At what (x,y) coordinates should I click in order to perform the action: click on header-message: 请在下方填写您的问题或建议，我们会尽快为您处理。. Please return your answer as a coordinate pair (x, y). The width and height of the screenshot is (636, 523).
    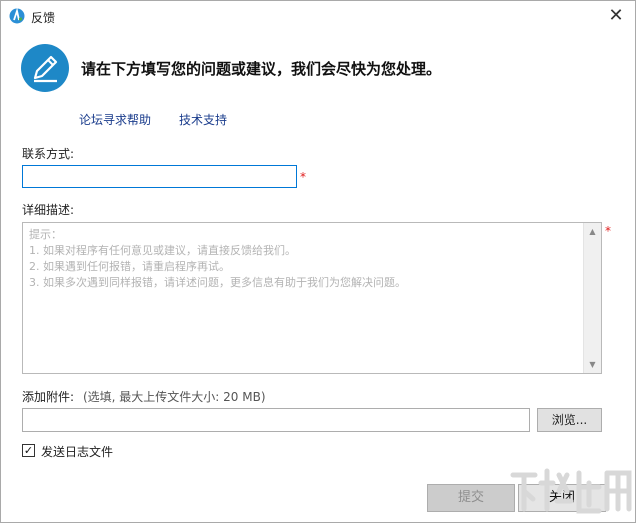
    Looking at the image, I should click on (261, 69).